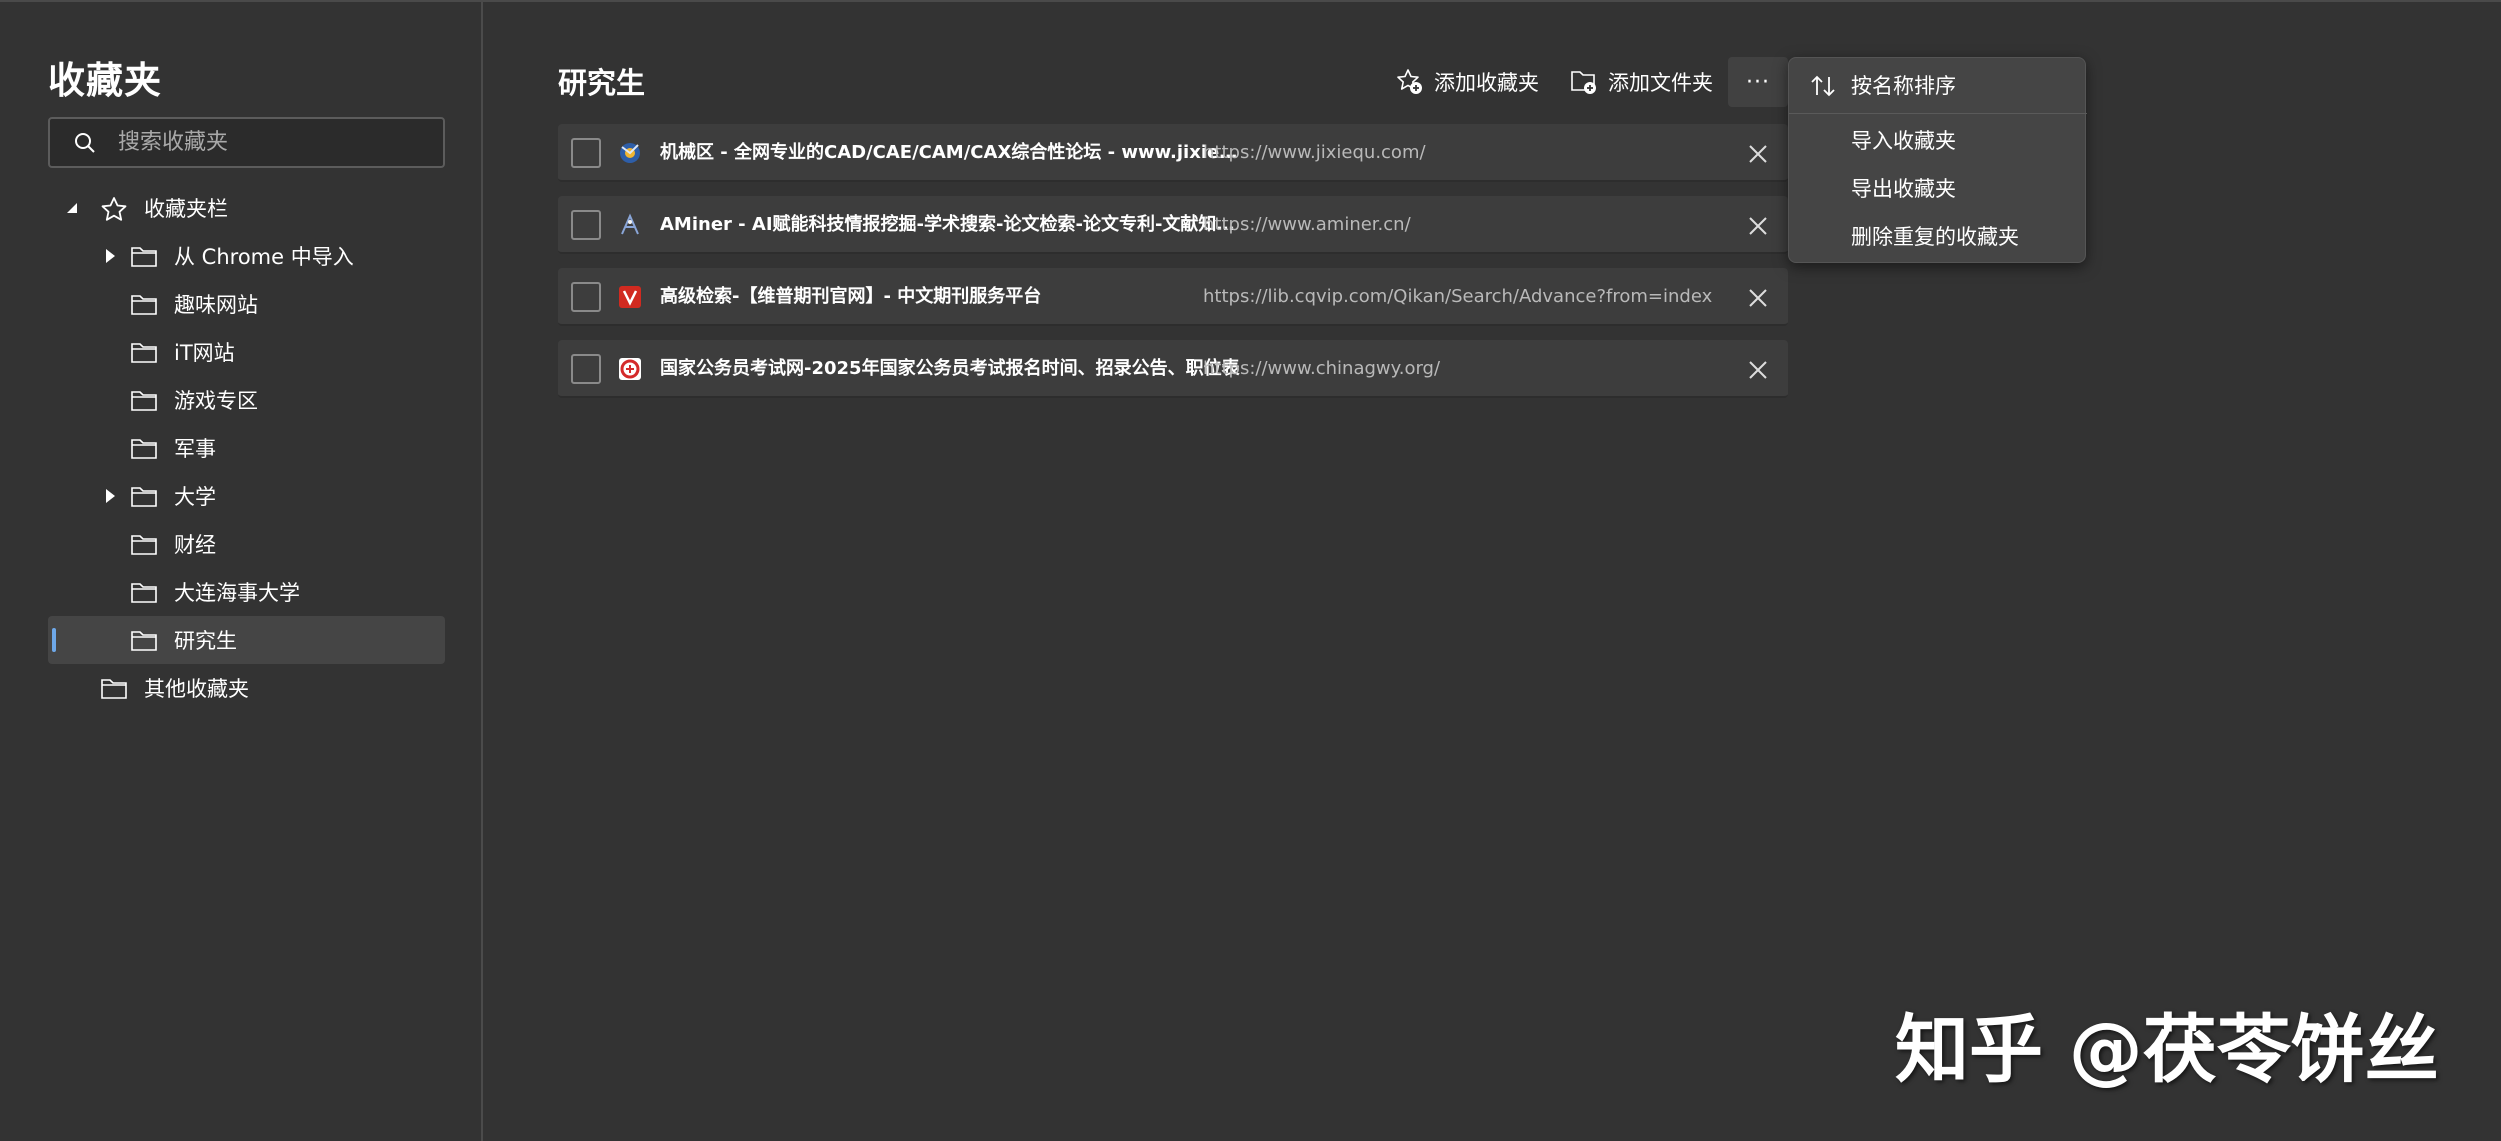 This screenshot has height=1141, width=2501. Describe the element at coordinates (1903, 141) in the screenshot. I see `menu-label: 导入收藏夹` at that location.